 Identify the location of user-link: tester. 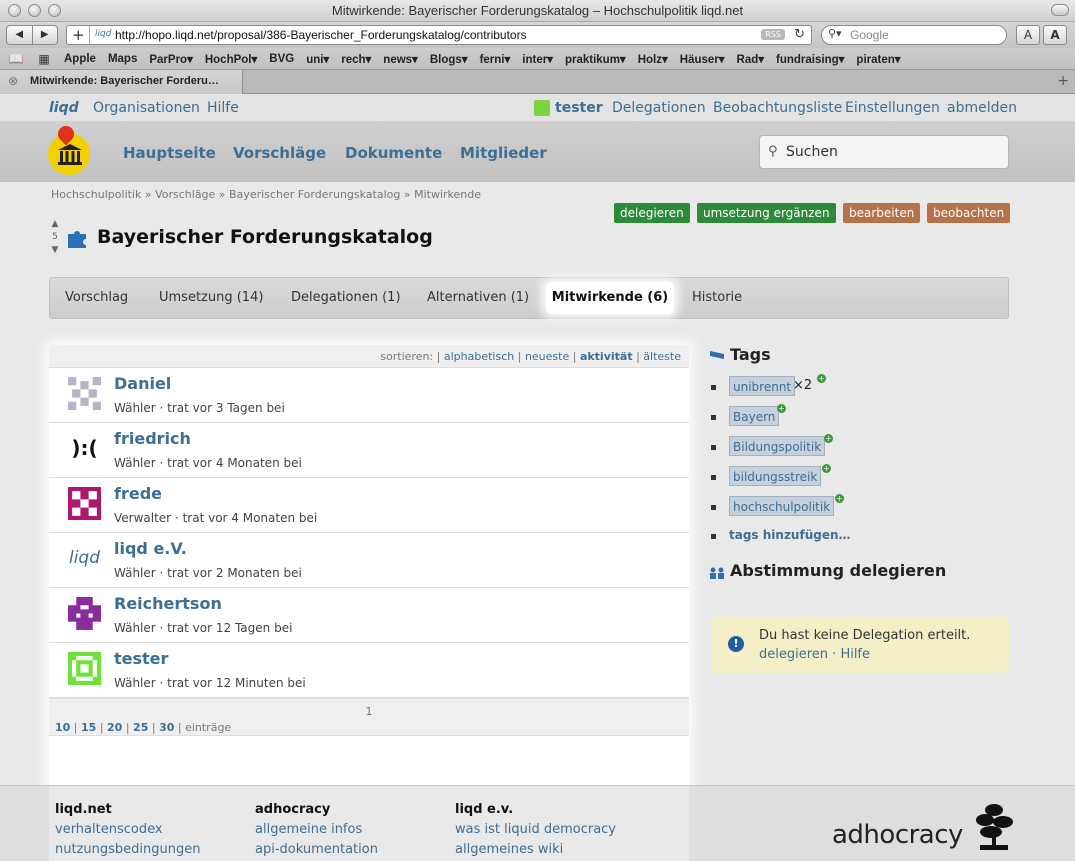
(579, 108).